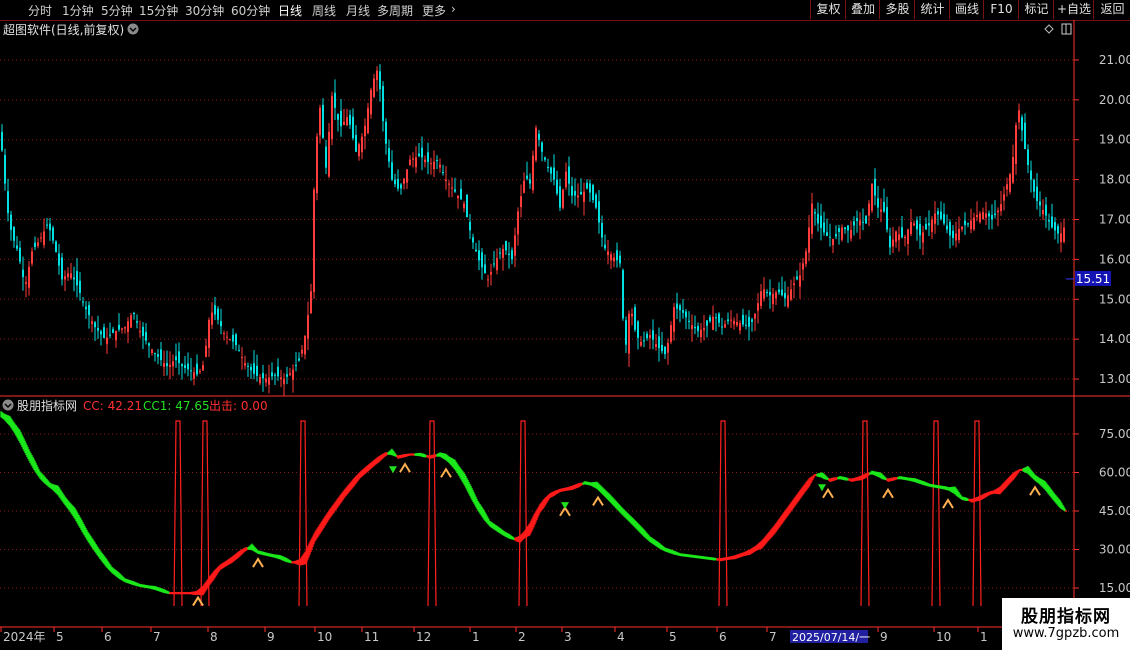 The image size is (1130, 650). I want to click on time-label: 4, so click(621, 637).